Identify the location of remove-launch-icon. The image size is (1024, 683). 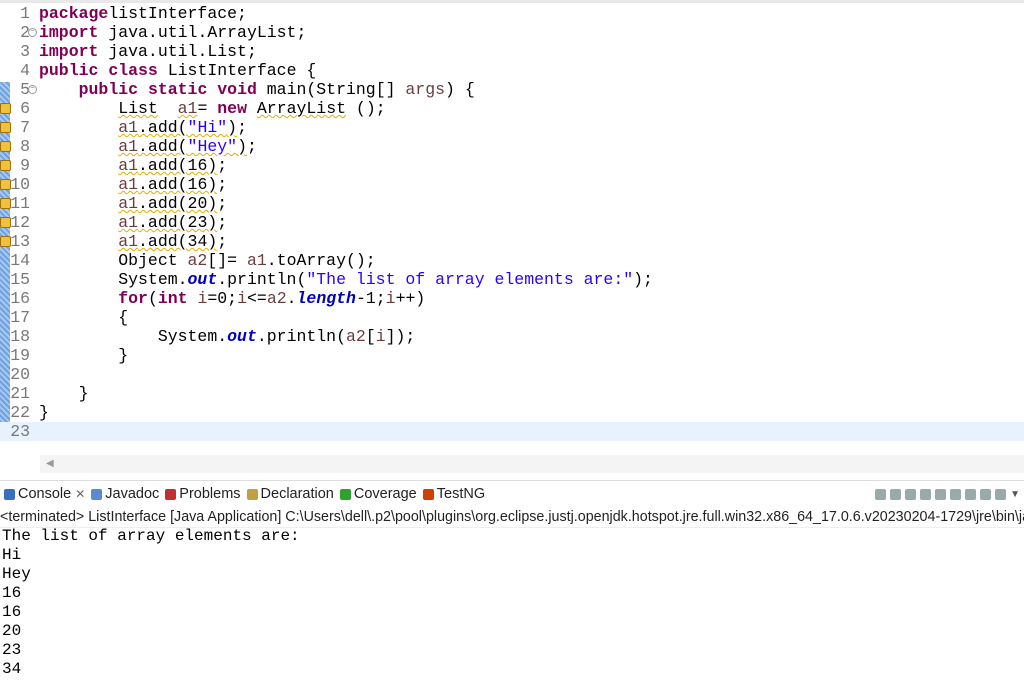
(896, 494).